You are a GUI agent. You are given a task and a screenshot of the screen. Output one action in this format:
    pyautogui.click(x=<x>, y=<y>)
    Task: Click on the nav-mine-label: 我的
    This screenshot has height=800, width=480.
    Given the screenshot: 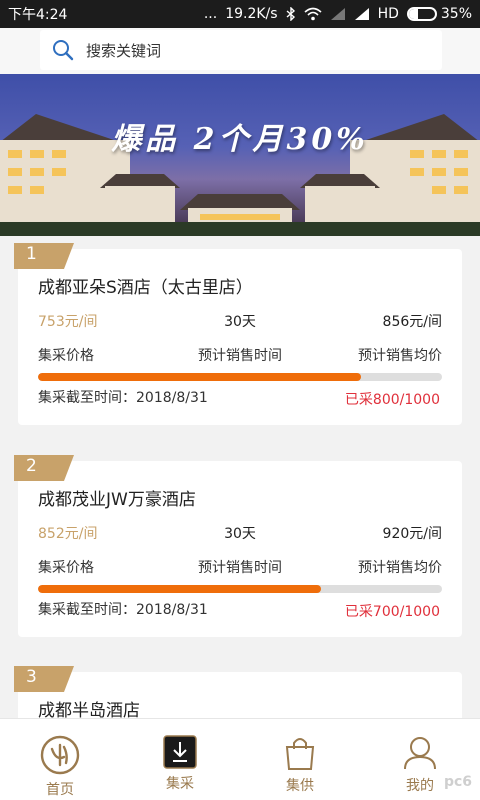 What is the action you would take?
    pyautogui.click(x=420, y=786)
    